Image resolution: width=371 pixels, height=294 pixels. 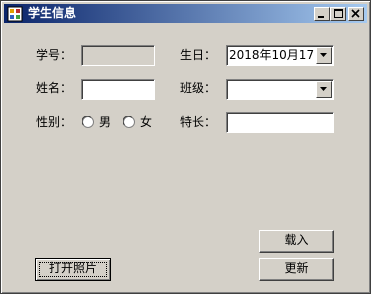 What do you see at coordinates (88, 122) in the screenshot?
I see `gender-male-radio` at bounding box center [88, 122].